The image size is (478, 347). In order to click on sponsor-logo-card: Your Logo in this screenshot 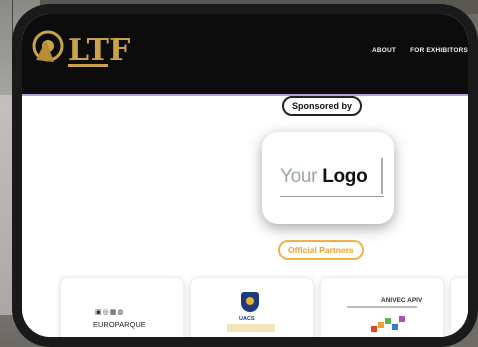, I will do `click(328, 178)`.